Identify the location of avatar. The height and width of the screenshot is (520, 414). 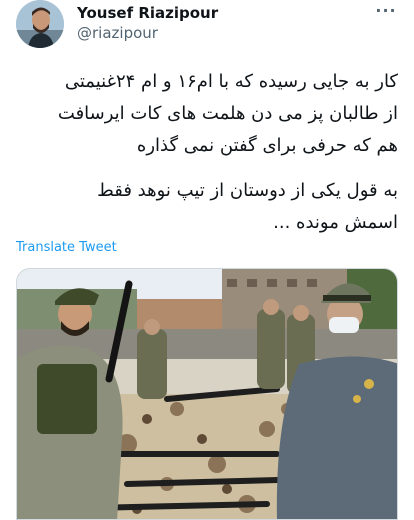
(40, 24).